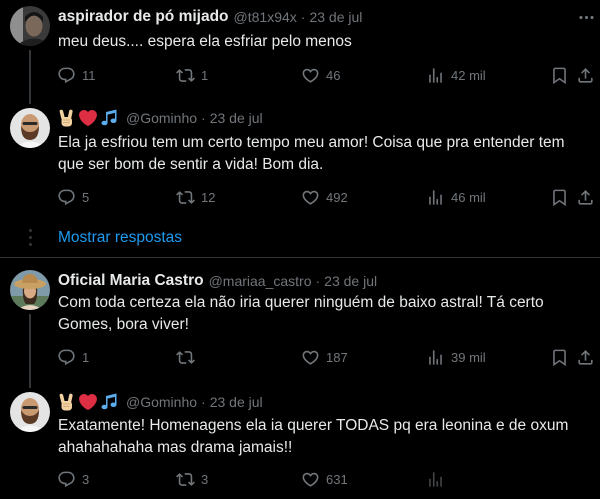 The image size is (600, 499). Describe the element at coordinates (468, 197) in the screenshot. I see `views-count: 46 mil` at that location.